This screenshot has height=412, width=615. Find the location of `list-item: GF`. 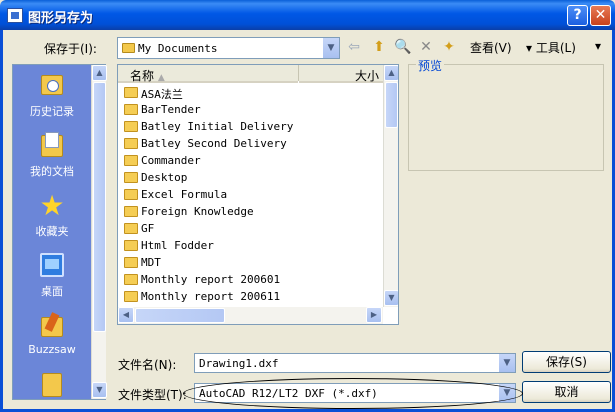

list-item: GF is located at coordinates (209, 228).